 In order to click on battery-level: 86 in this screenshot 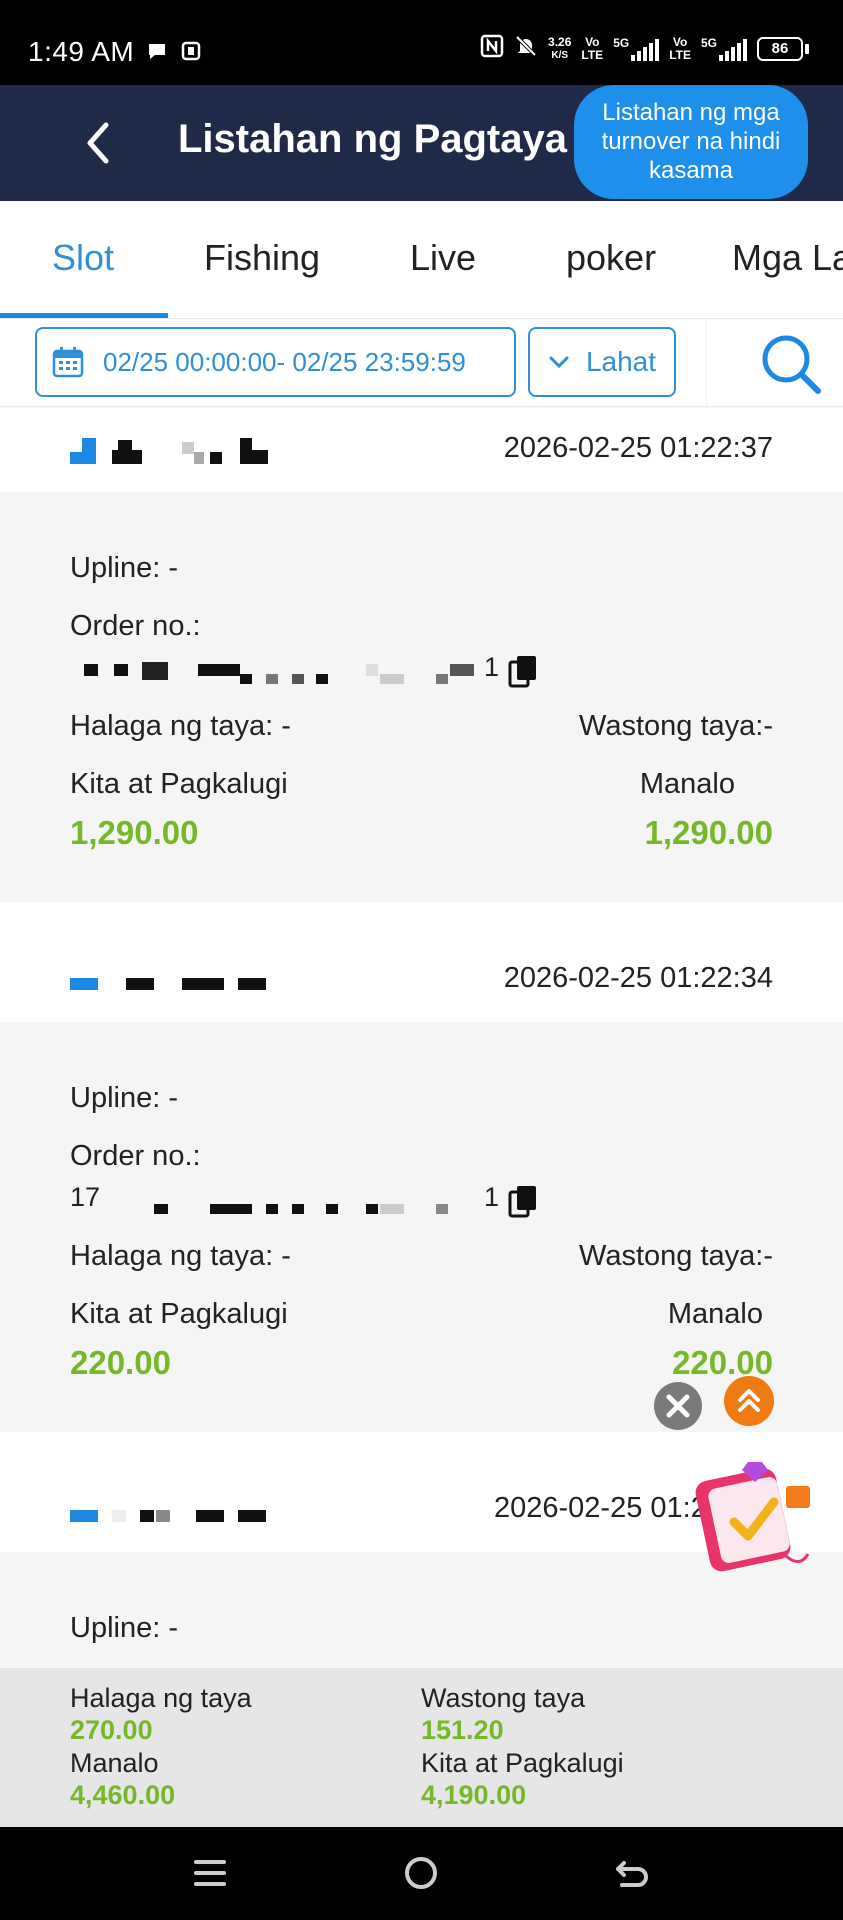, I will do `click(780, 48)`.